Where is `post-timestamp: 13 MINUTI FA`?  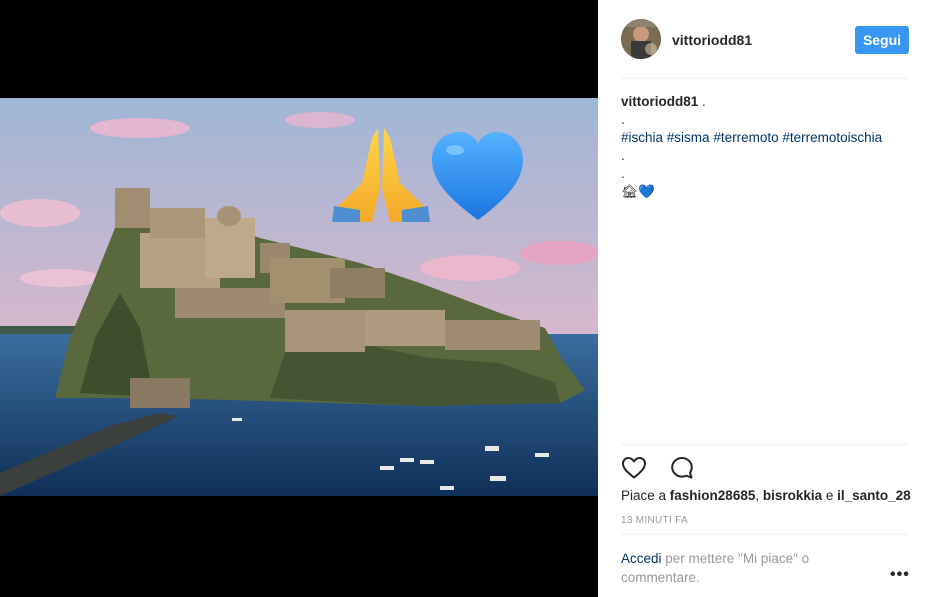
post-timestamp: 13 MINUTI FA is located at coordinates (654, 520).